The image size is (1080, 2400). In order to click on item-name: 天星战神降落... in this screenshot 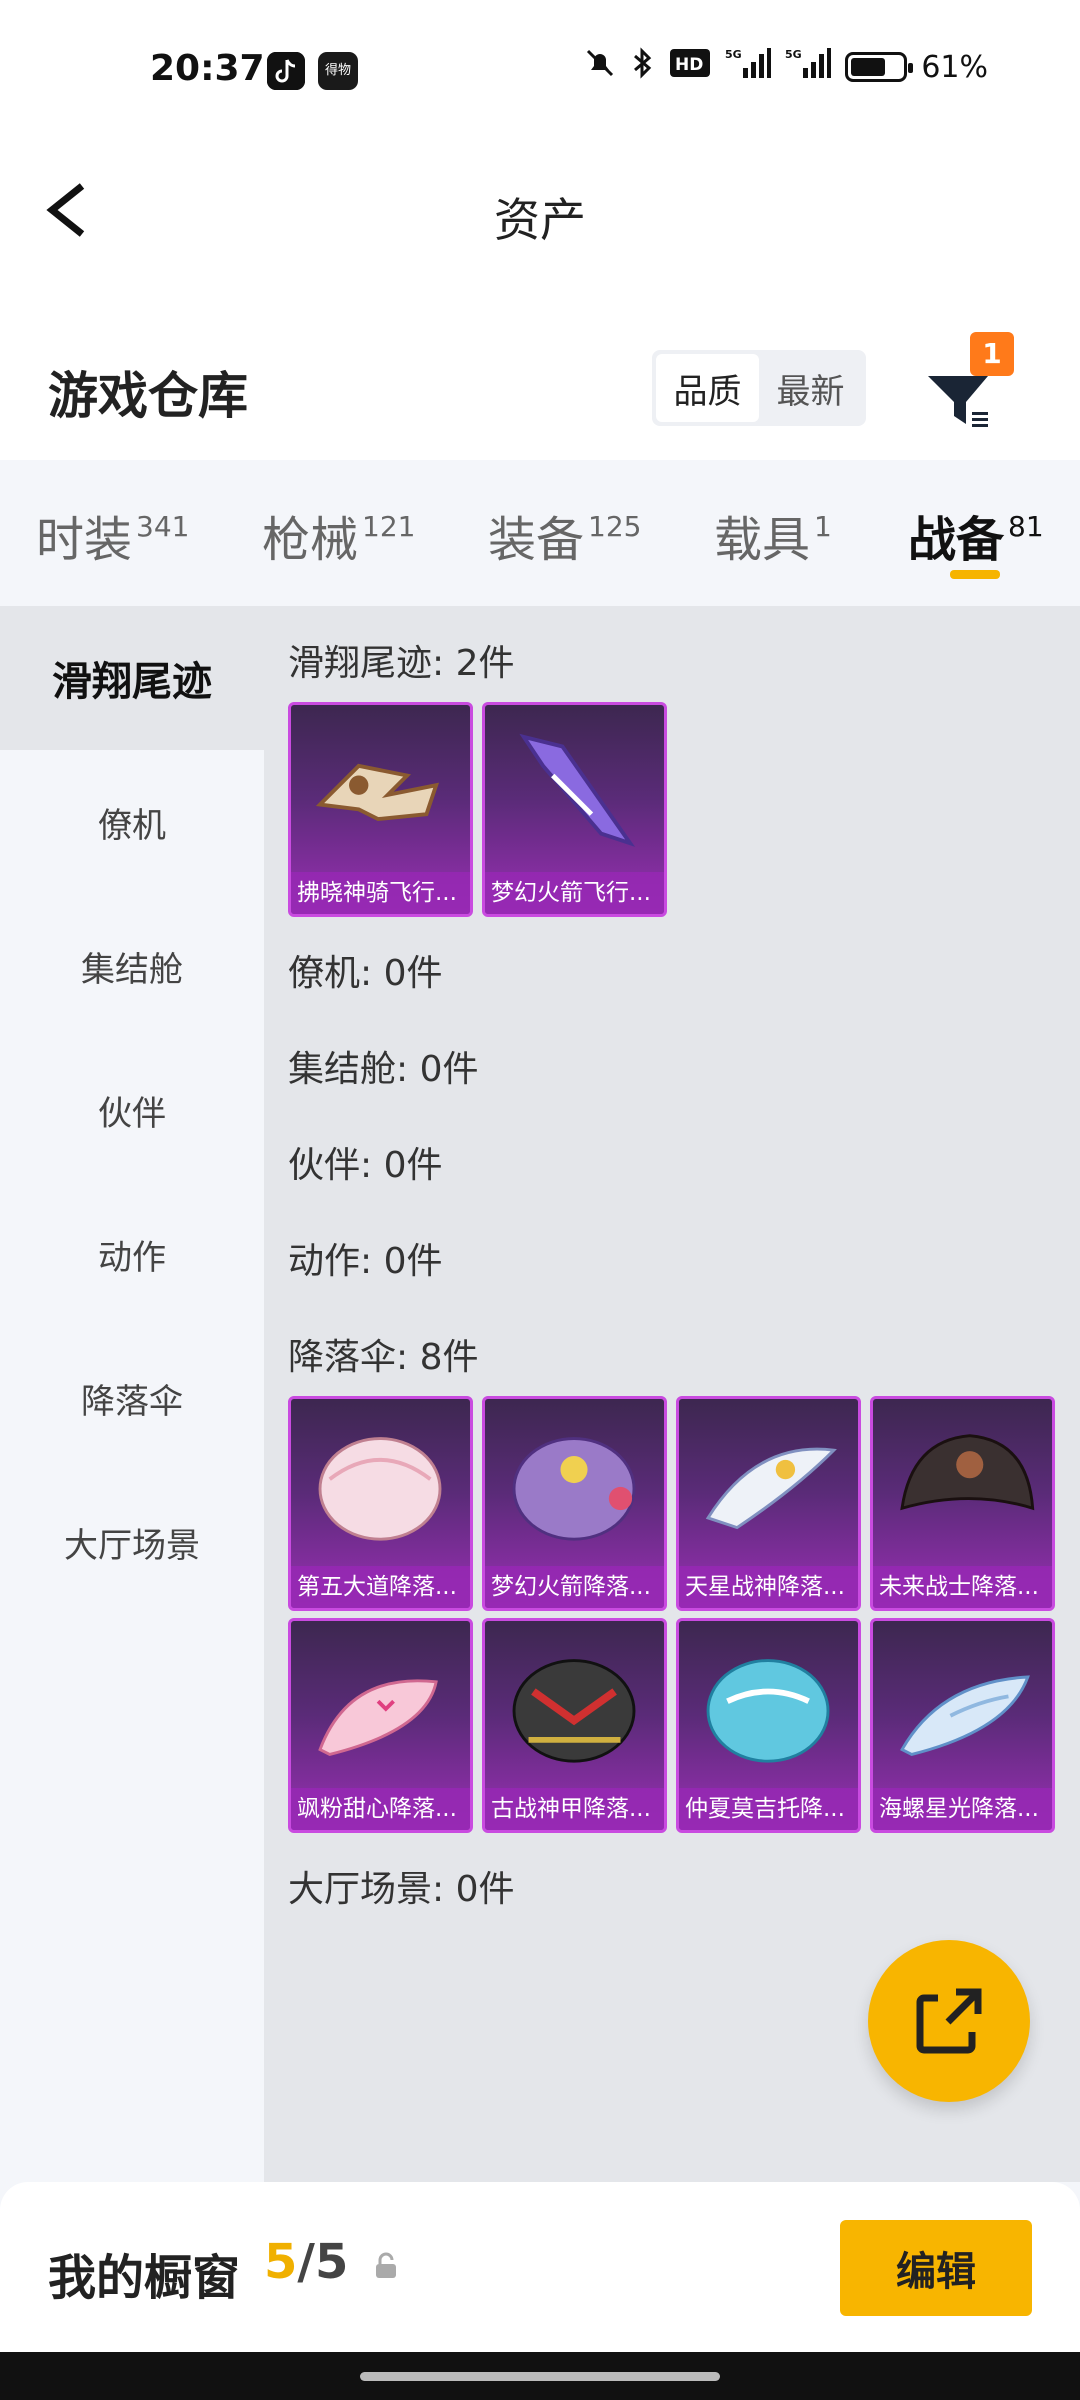, I will do `click(768, 1587)`.